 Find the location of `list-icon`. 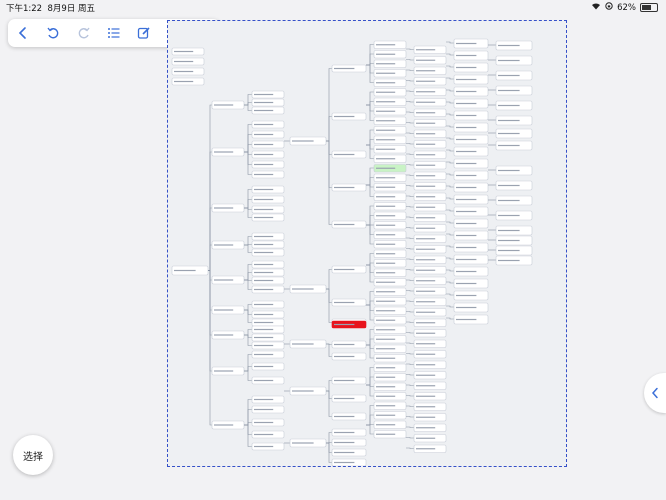

list-icon is located at coordinates (113, 33).